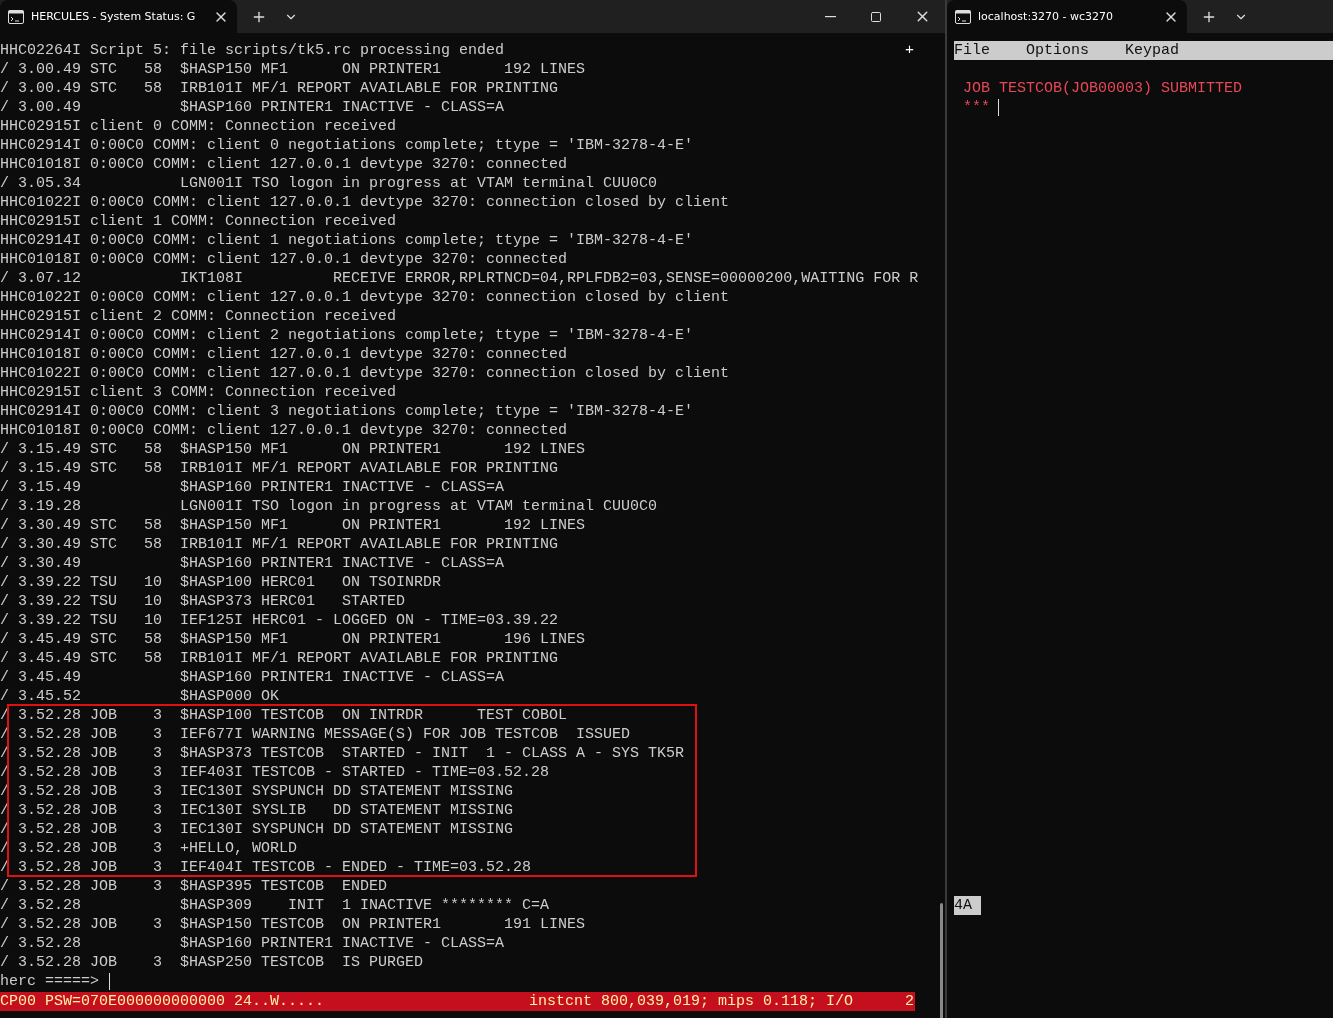 The image size is (1333, 1018). Describe the element at coordinates (347, 145) in the screenshot. I see `console-line: HHC02914I 0:00C0 COMM: client 0 negotiations complete; ttype = 'IBM-3278-4-E'` at that location.